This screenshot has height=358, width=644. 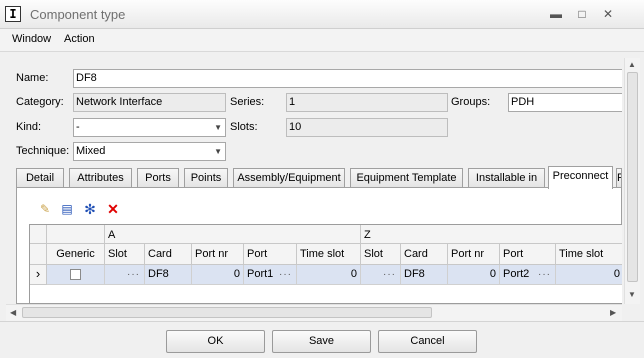 What do you see at coordinates (506, 178) in the screenshot?
I see `tab-installable-in: Installable in` at bounding box center [506, 178].